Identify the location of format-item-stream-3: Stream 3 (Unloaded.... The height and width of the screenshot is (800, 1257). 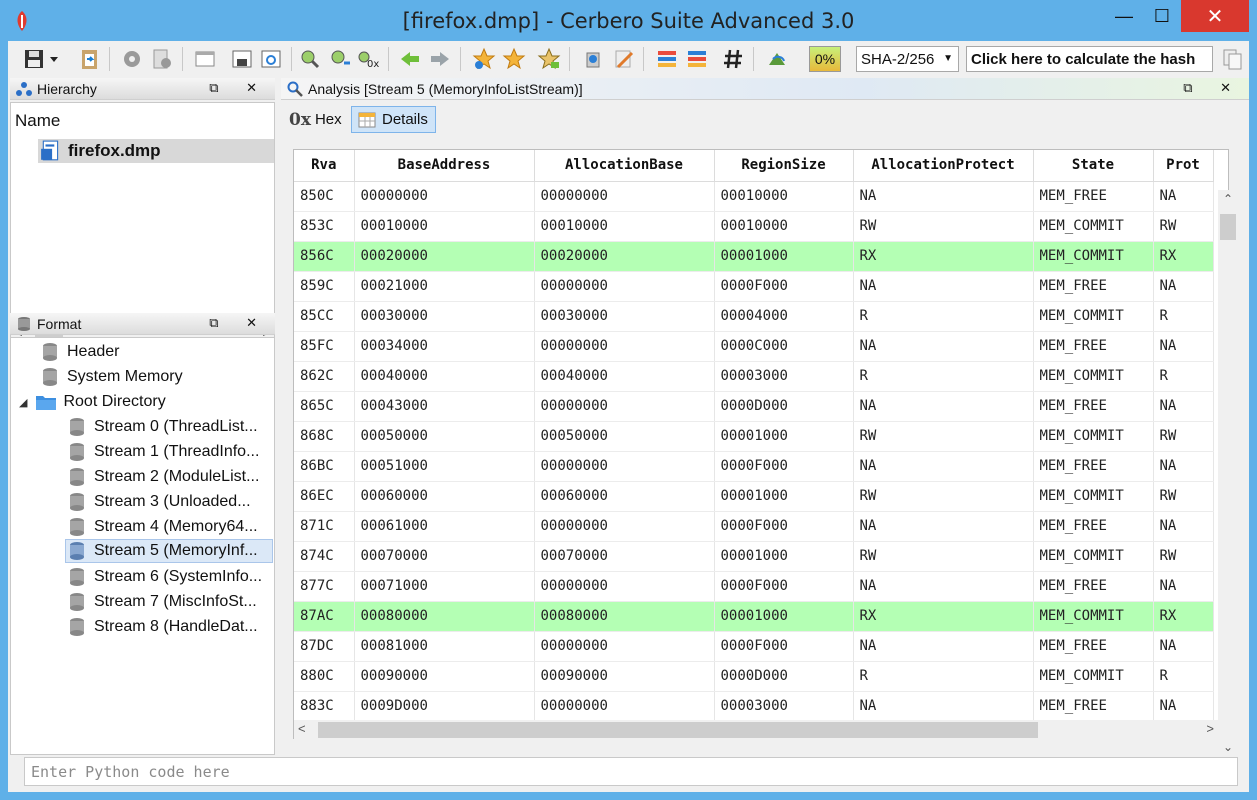
(159, 502).